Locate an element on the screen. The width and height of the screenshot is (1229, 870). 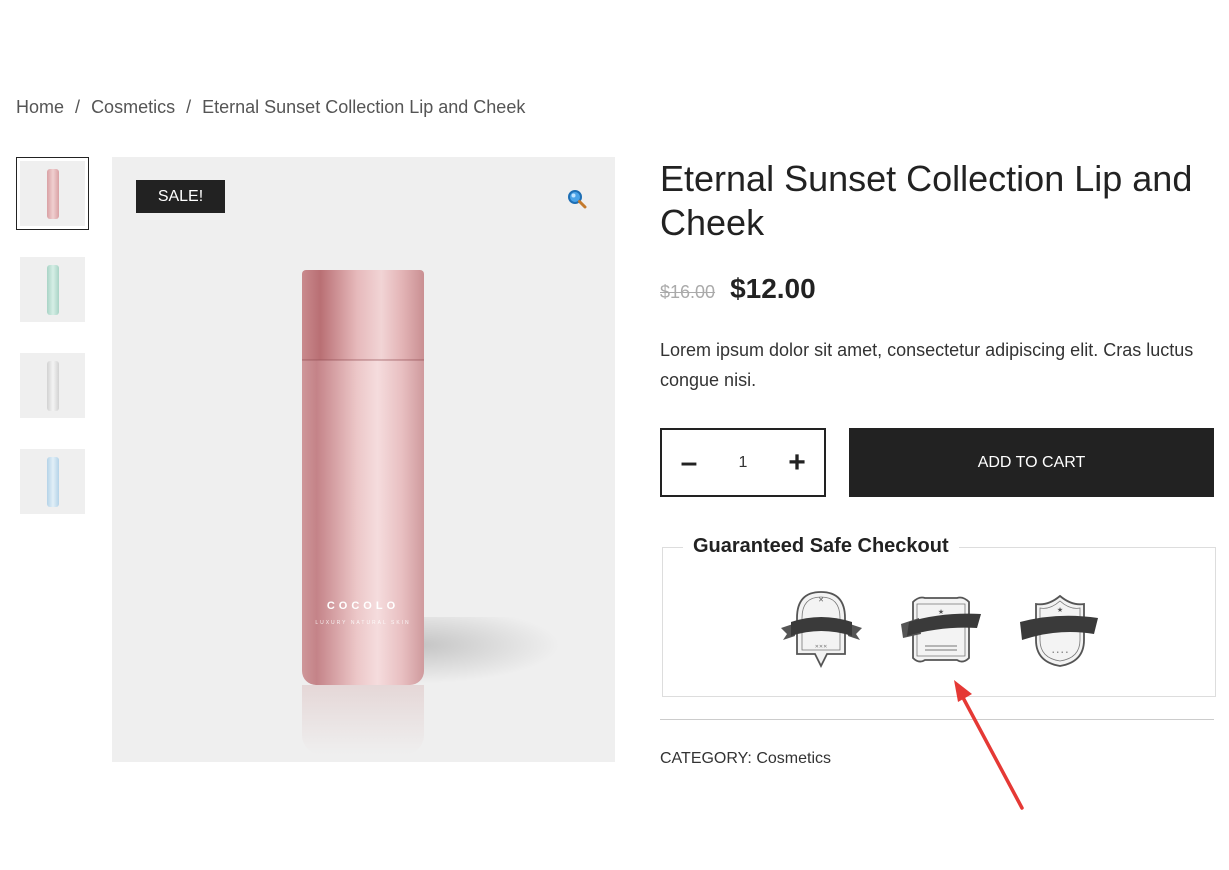
blue-bottle-thumb-image is located at coordinates (52, 481).